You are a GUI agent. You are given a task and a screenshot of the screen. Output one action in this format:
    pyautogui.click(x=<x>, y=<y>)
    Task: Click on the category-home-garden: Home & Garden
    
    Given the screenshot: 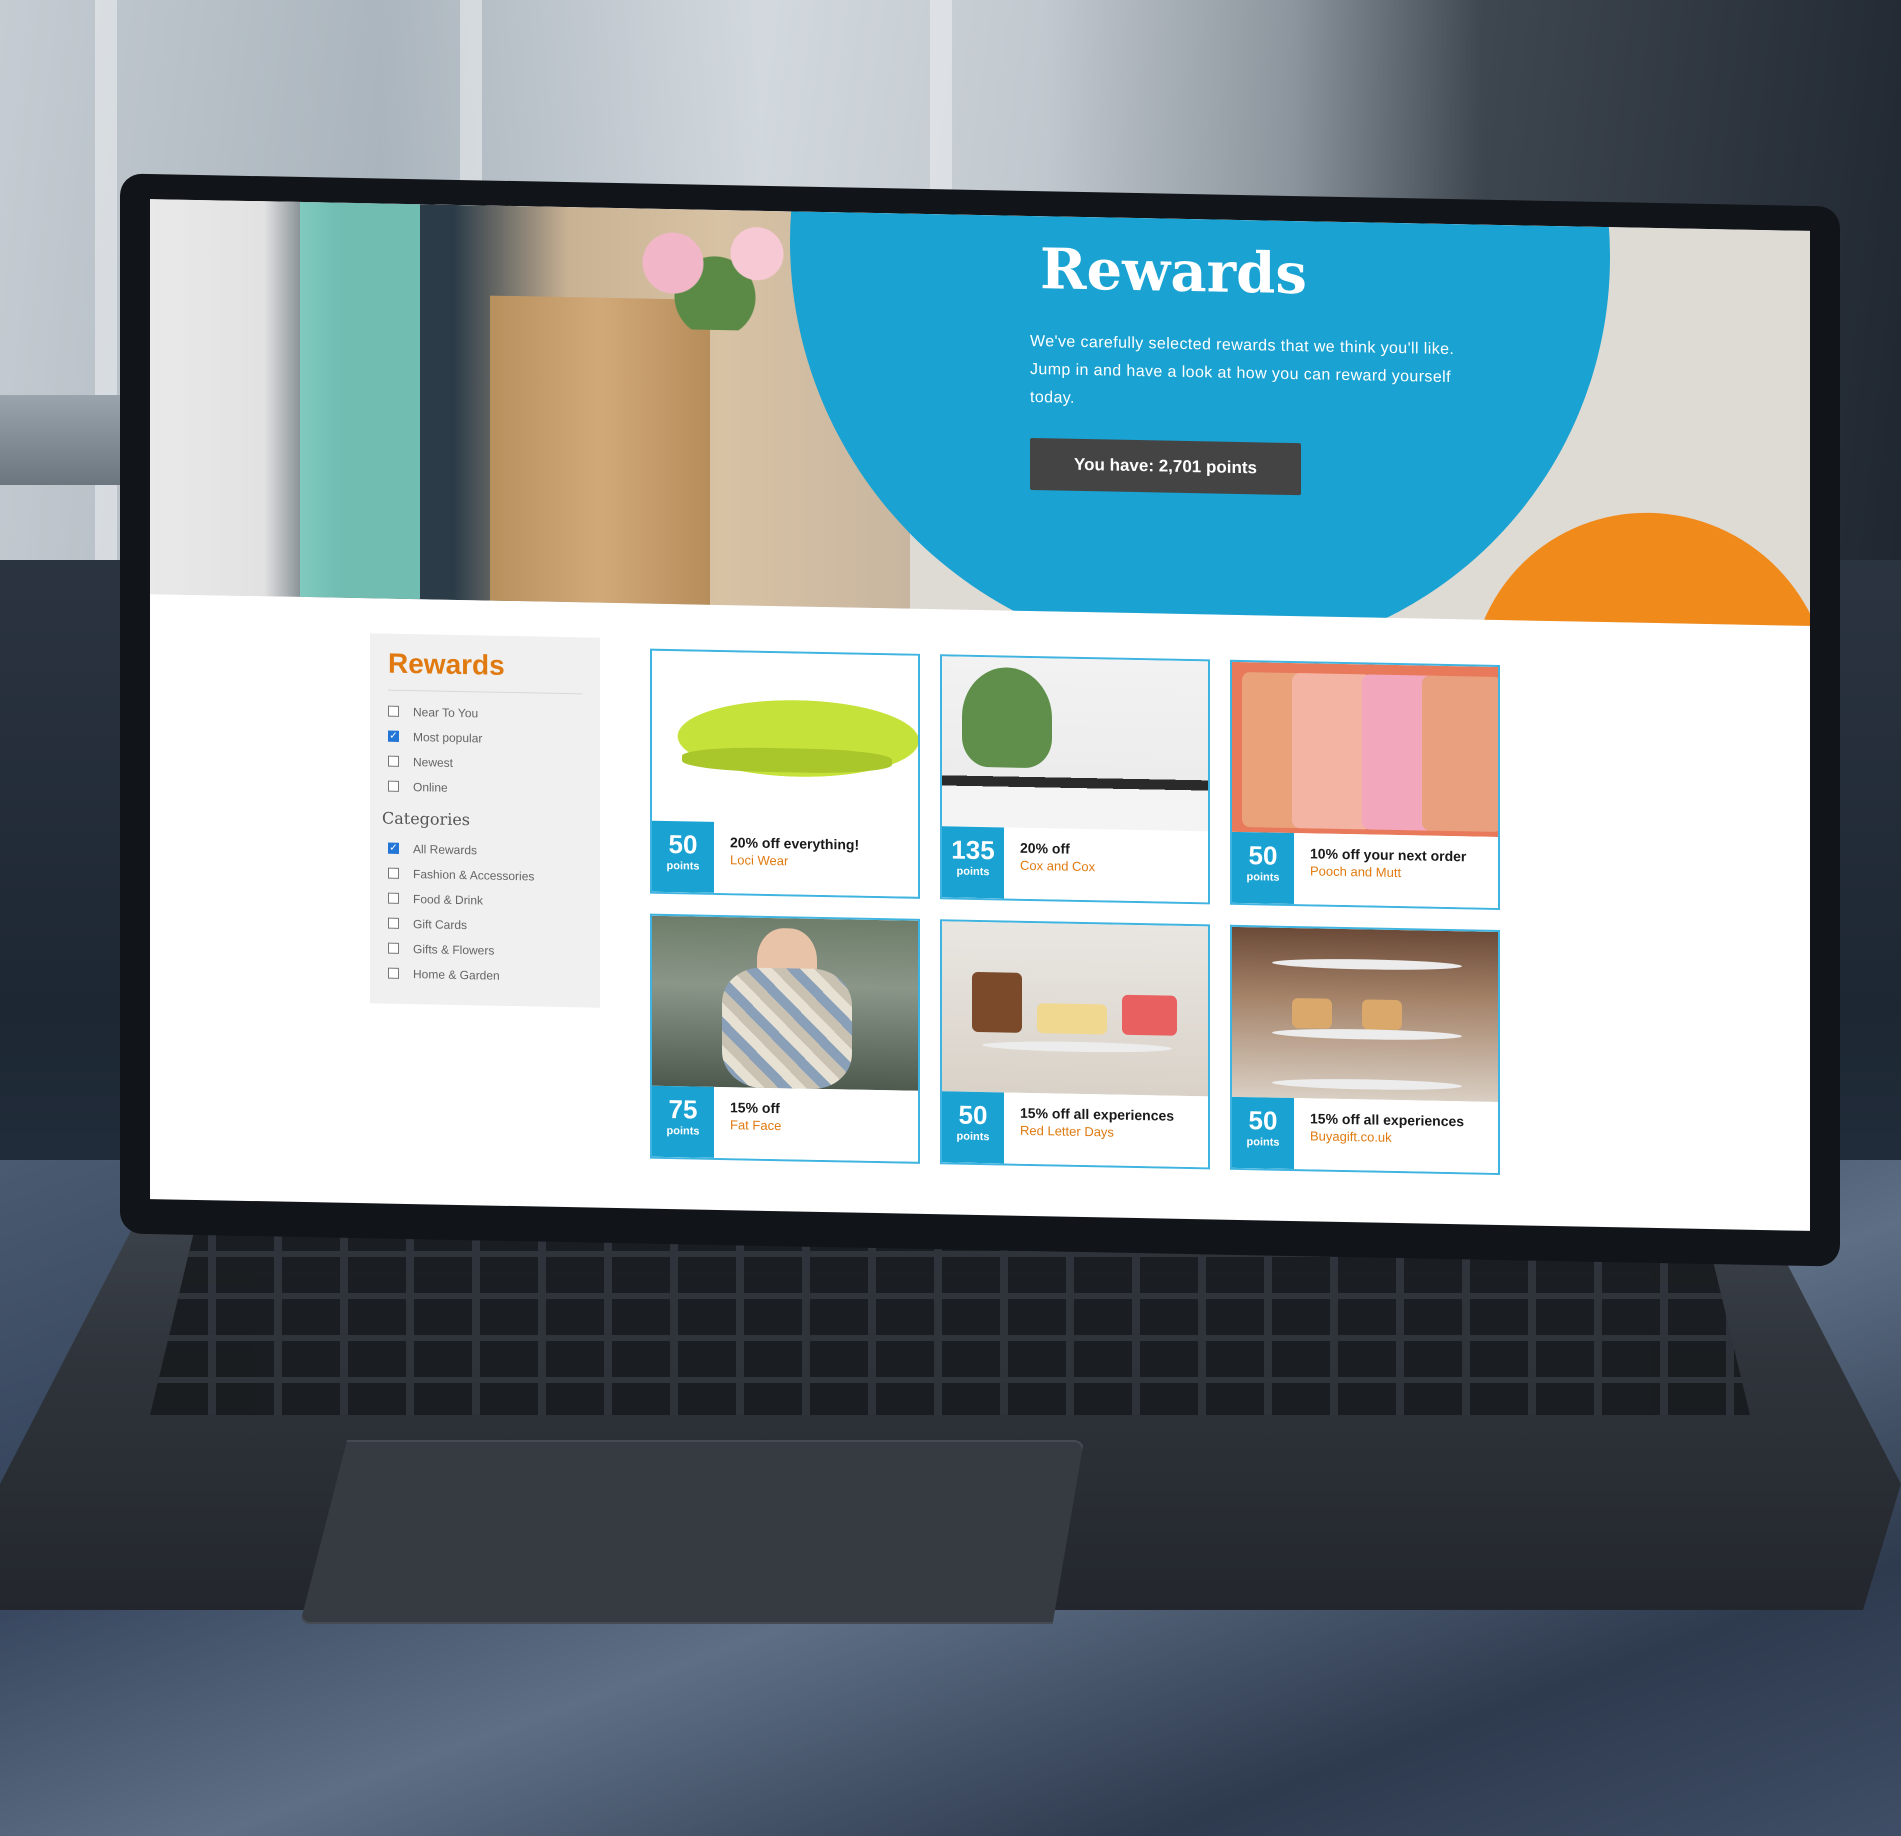 What is the action you would take?
    pyautogui.click(x=485, y=975)
    